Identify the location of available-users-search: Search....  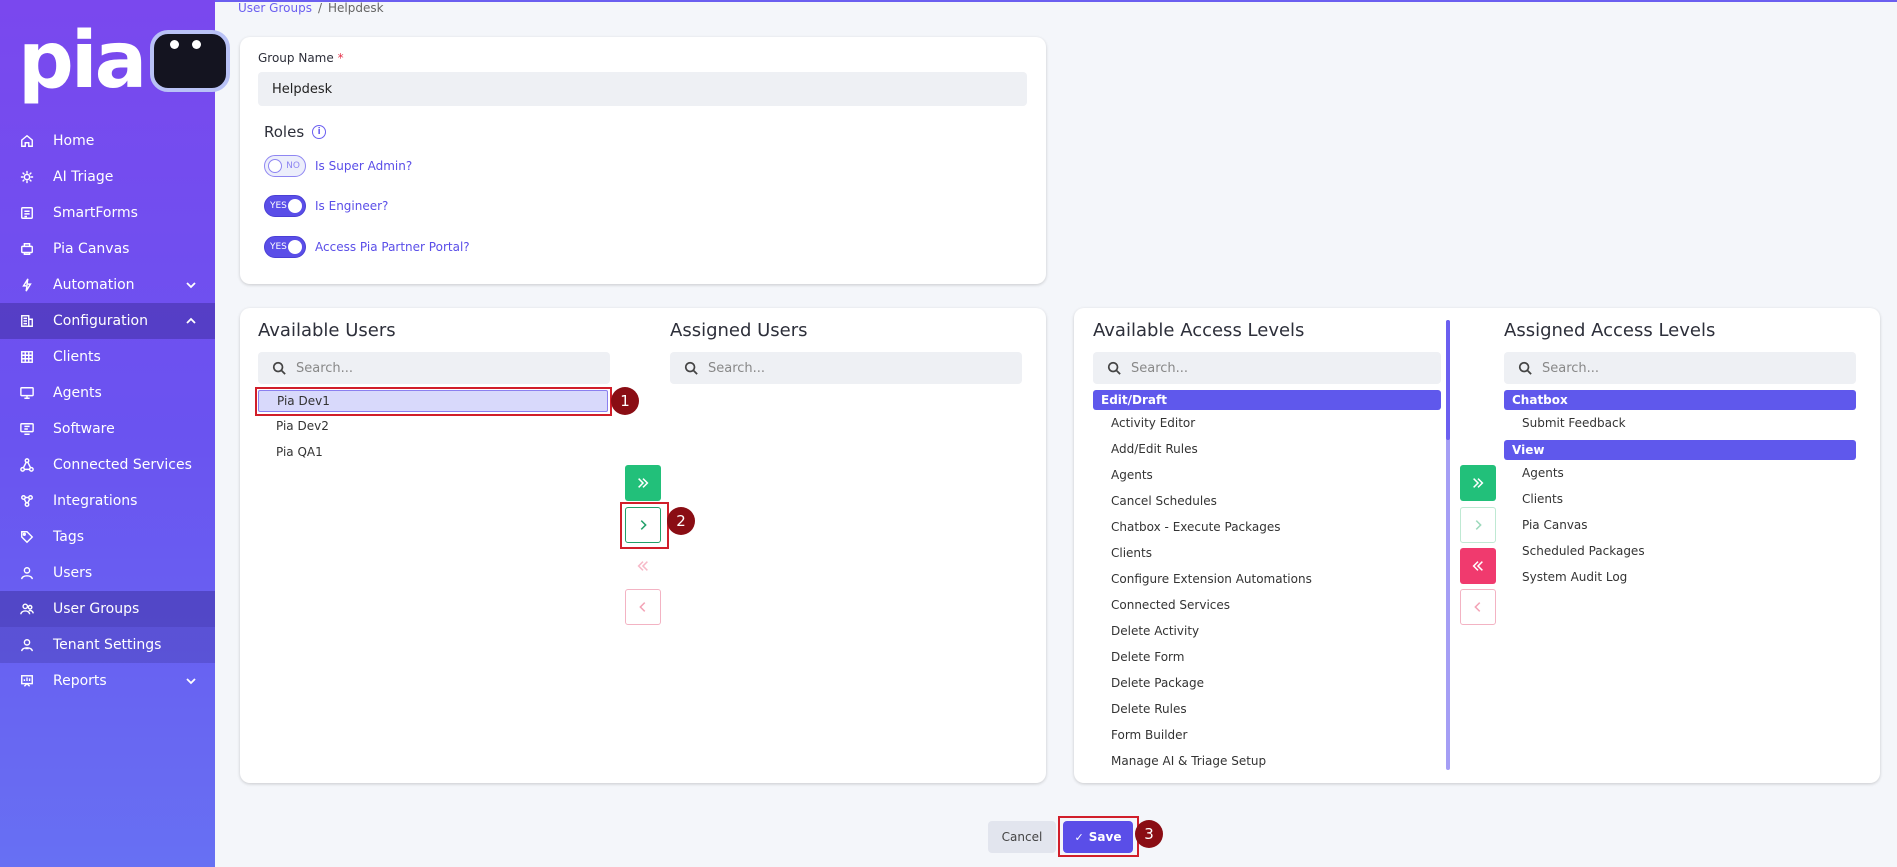
(434, 368).